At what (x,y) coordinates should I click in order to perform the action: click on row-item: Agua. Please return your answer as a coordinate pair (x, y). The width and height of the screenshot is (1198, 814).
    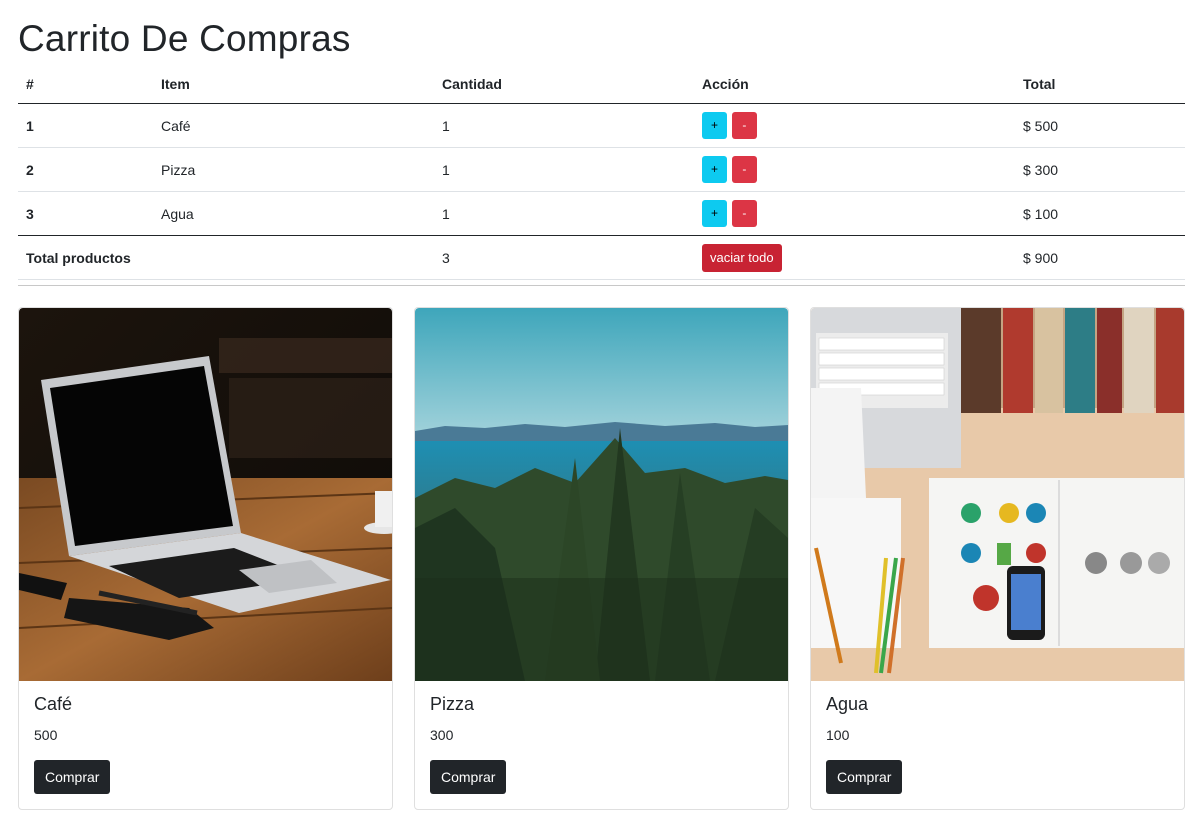
    Looking at the image, I should click on (293, 213).